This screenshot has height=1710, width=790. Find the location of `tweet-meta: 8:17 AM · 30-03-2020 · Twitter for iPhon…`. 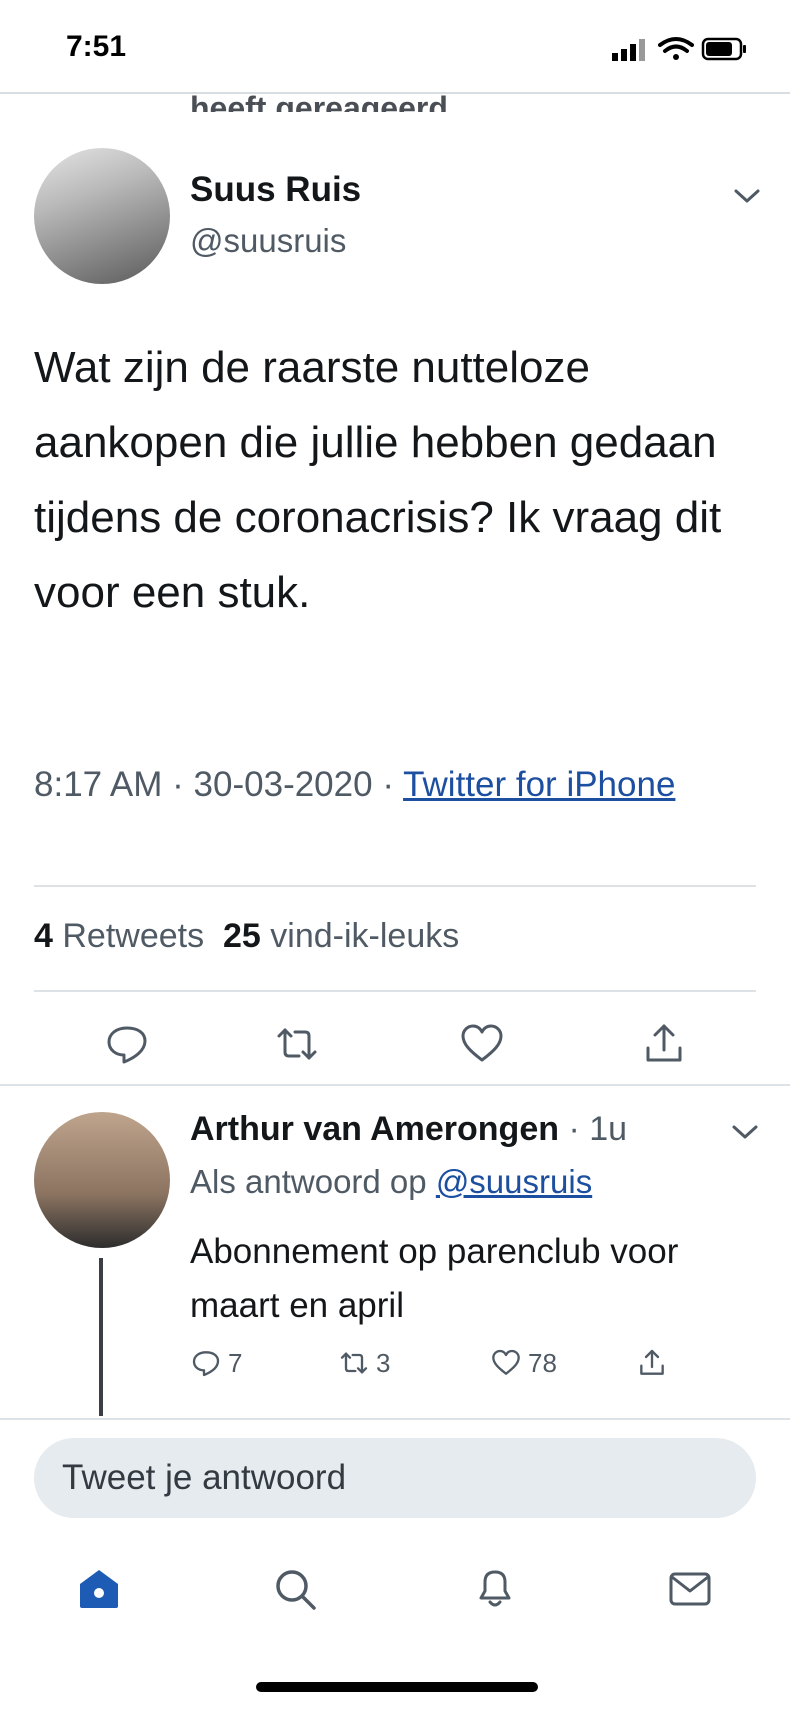

tweet-meta: 8:17 AM · 30-03-2020 · Twitter for iPhon… is located at coordinates (394, 784).